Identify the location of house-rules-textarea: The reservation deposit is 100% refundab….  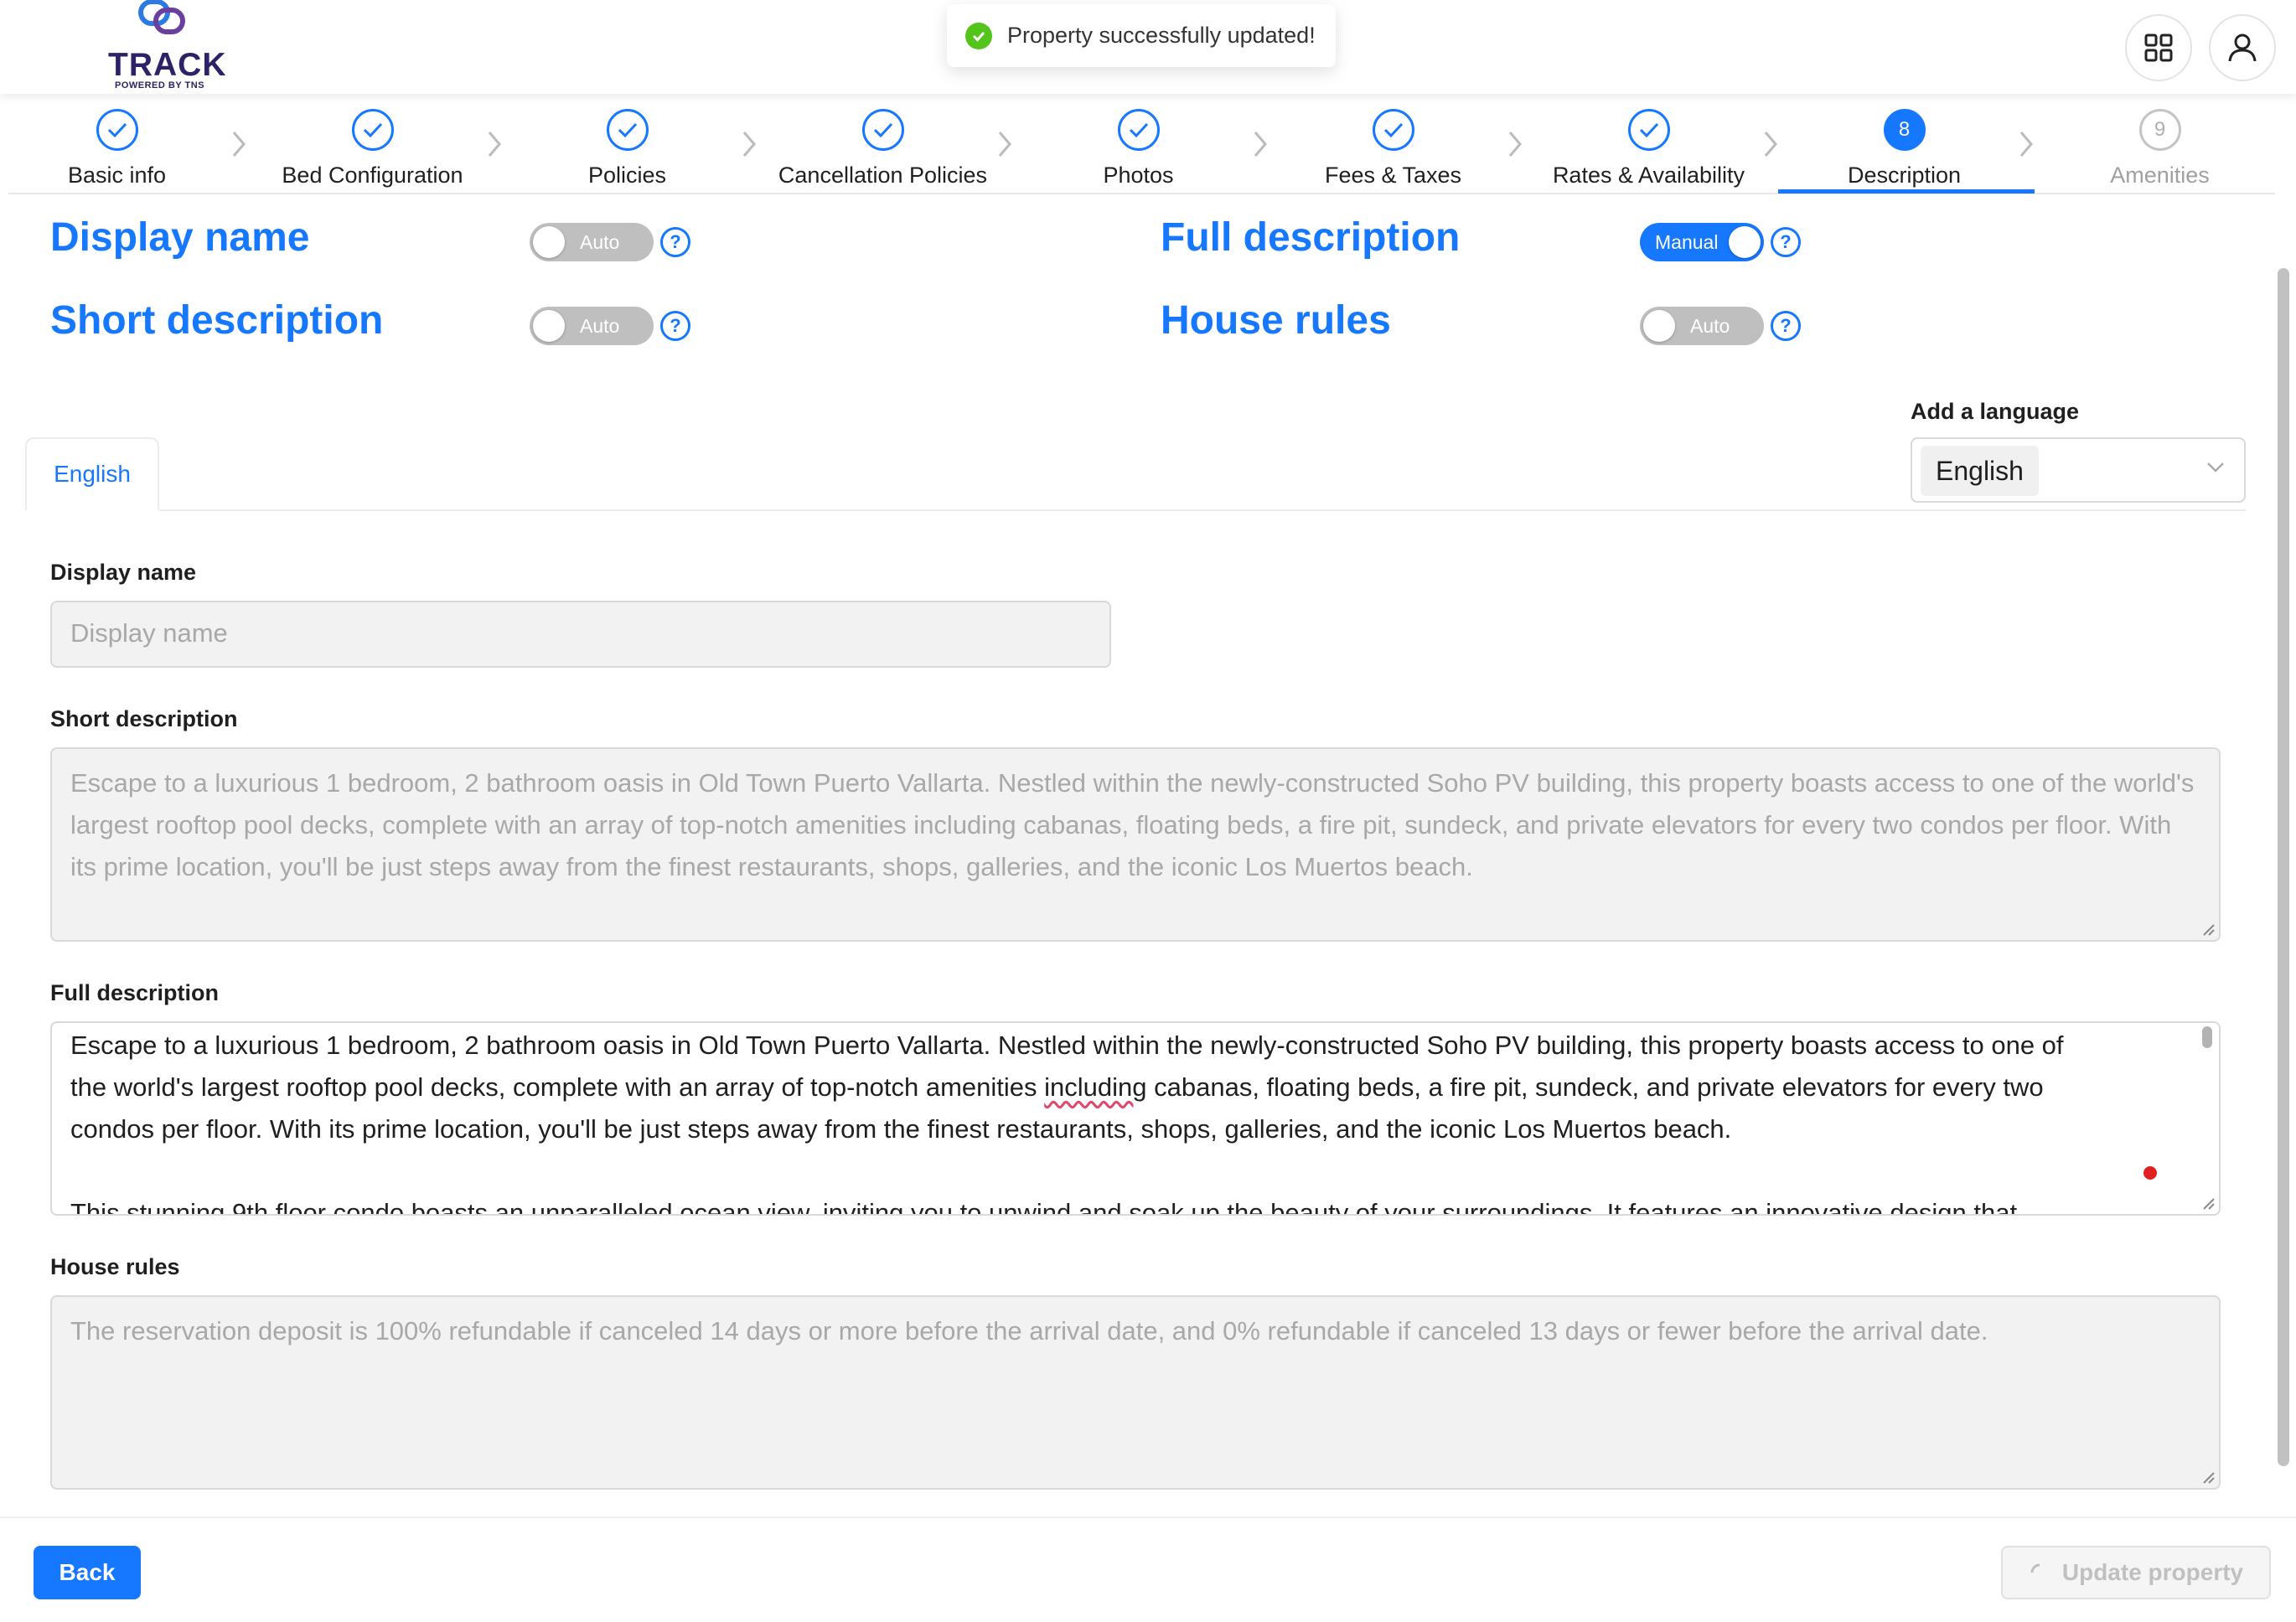
(1135, 1392).